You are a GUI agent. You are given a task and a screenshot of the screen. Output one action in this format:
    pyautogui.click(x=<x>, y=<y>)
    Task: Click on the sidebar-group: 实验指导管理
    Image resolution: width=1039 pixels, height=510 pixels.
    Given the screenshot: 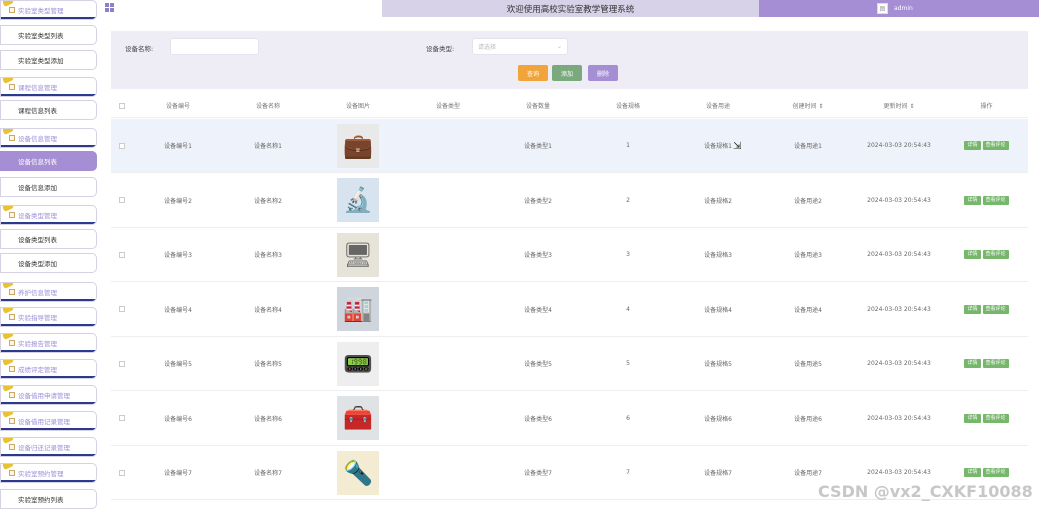 What is the action you would take?
    pyautogui.click(x=48, y=317)
    